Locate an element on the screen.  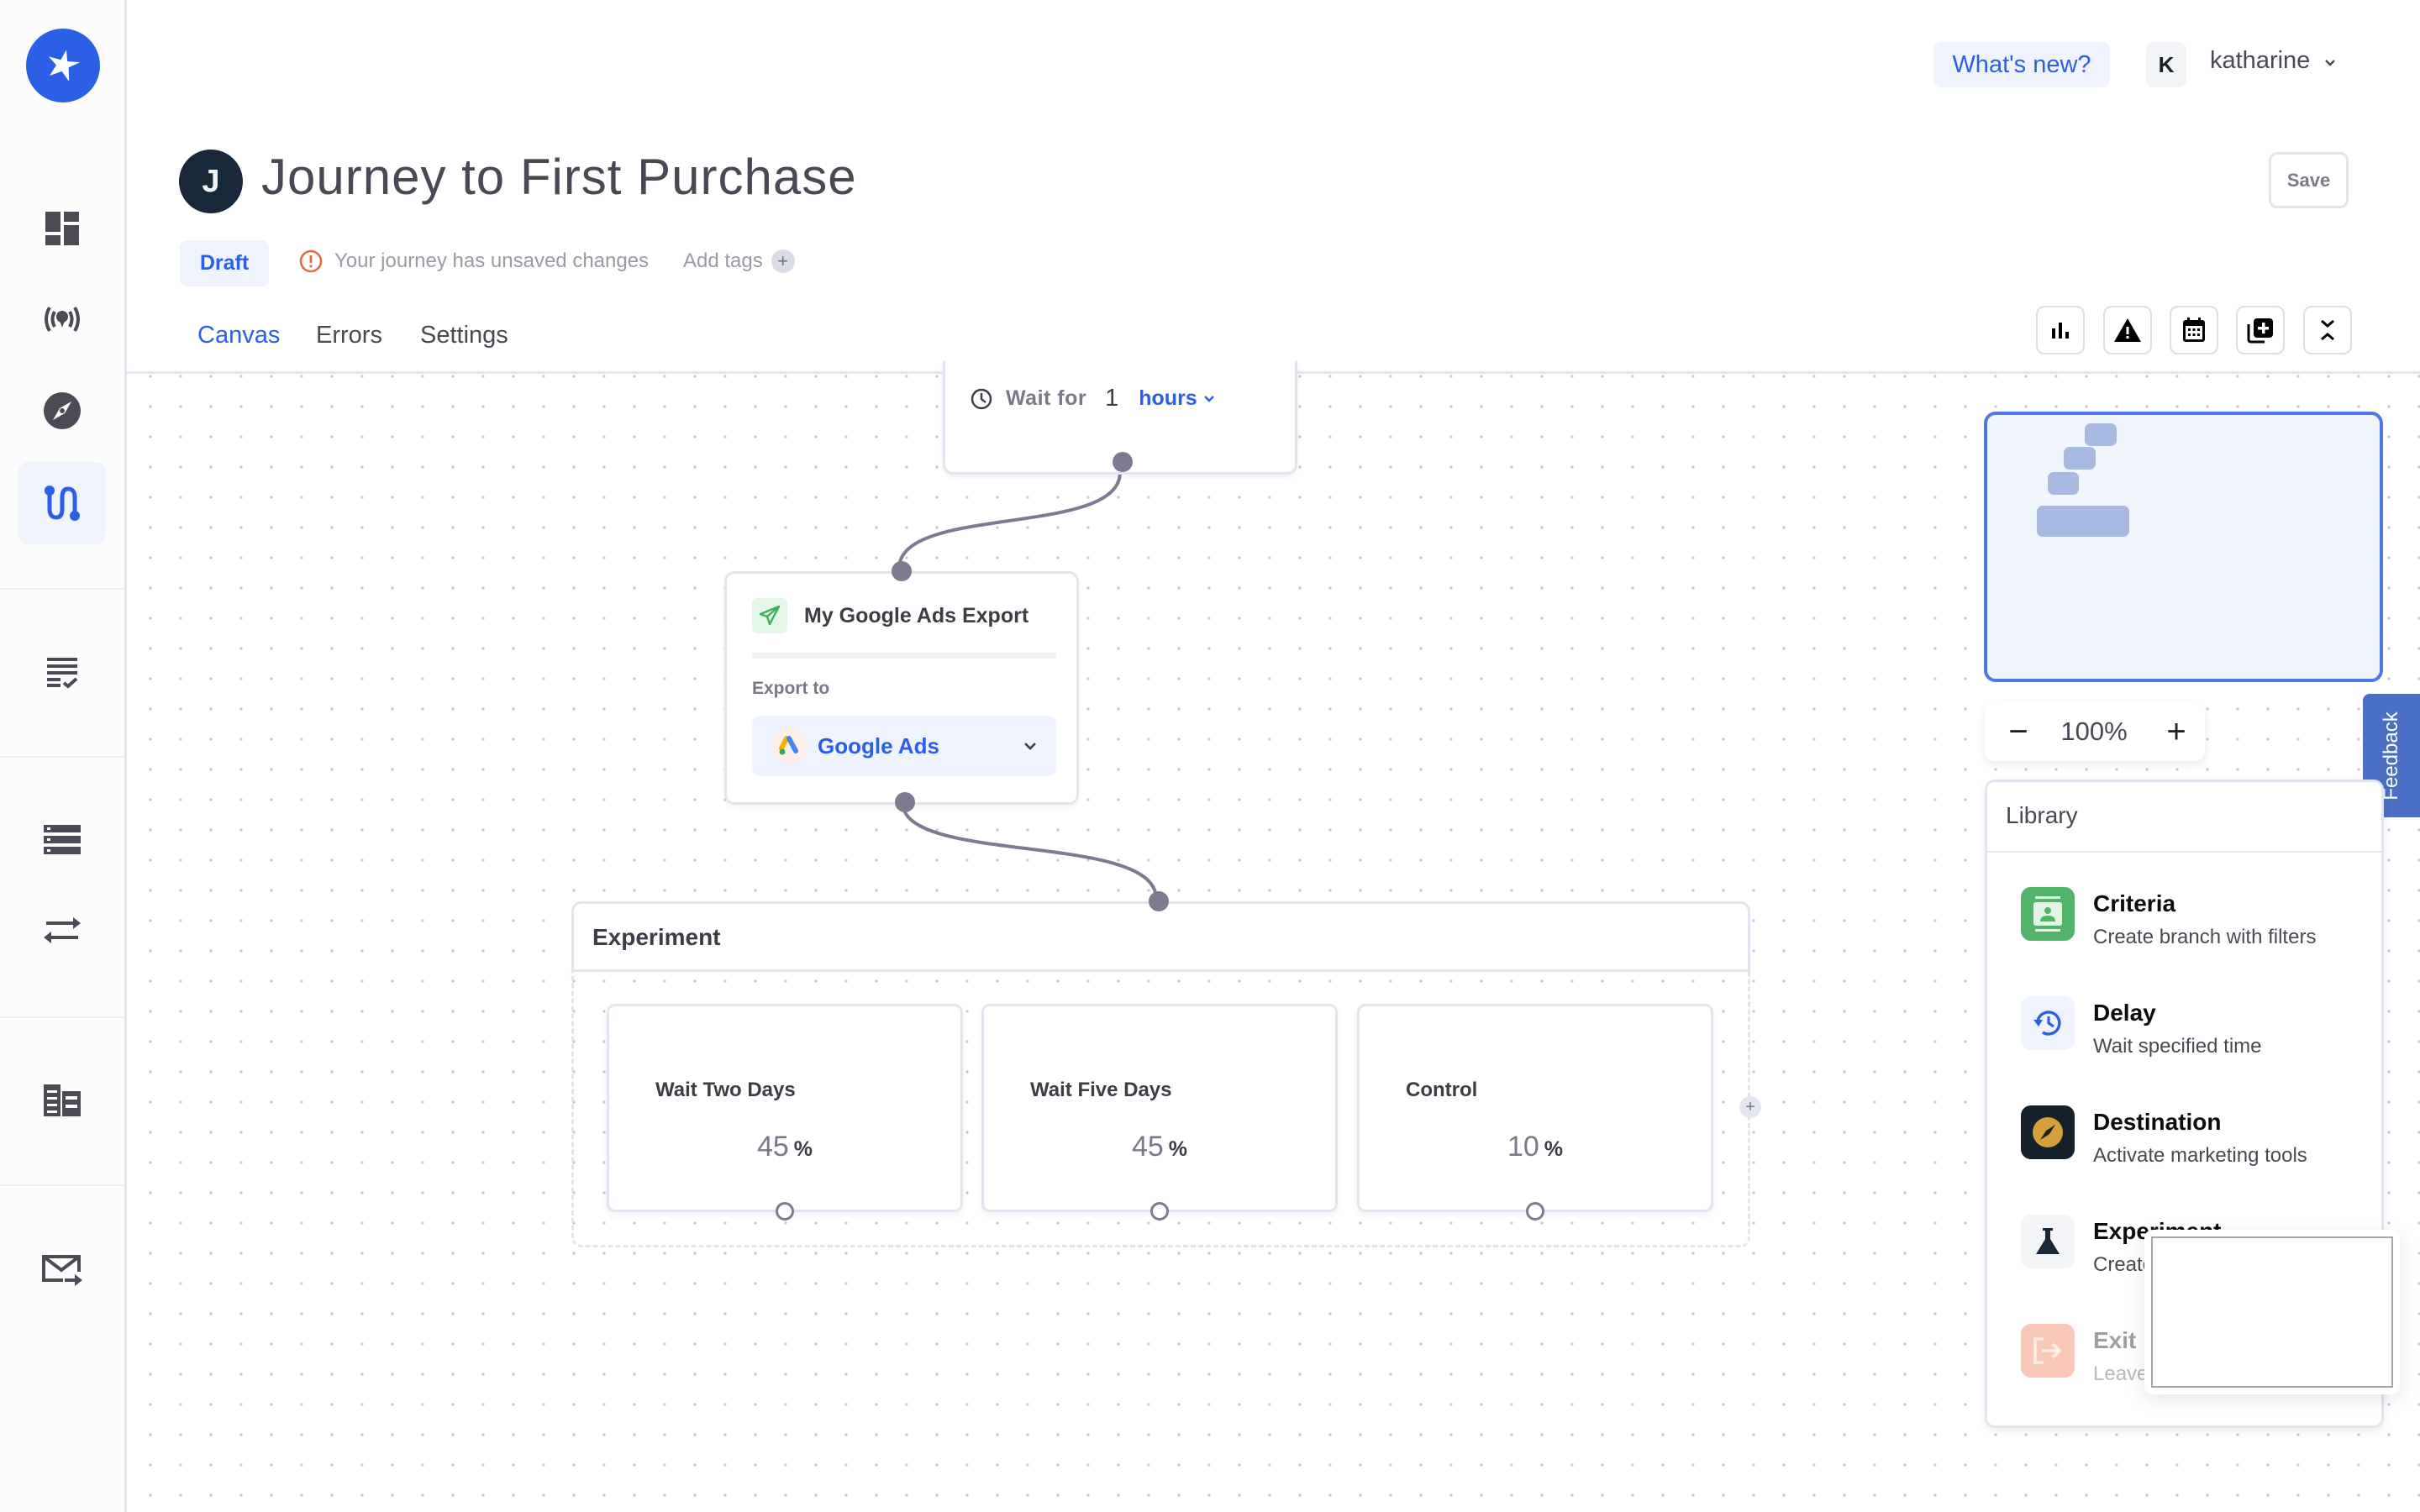
stats-button is located at coordinates (2060, 330).